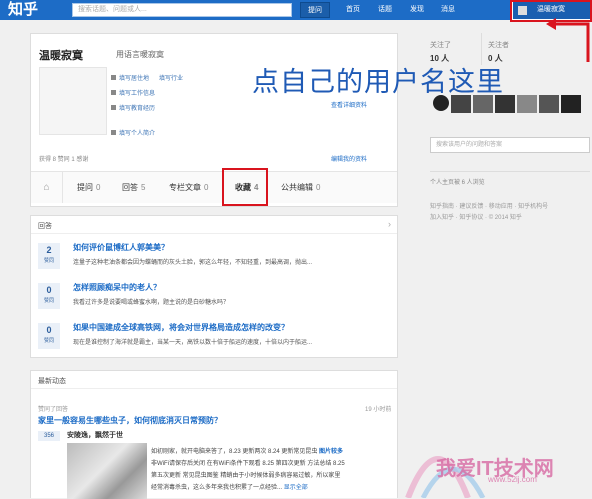 Image resolution: width=592 pixels, height=499 pixels. I want to click on followers-count: 0 人, so click(495, 58).